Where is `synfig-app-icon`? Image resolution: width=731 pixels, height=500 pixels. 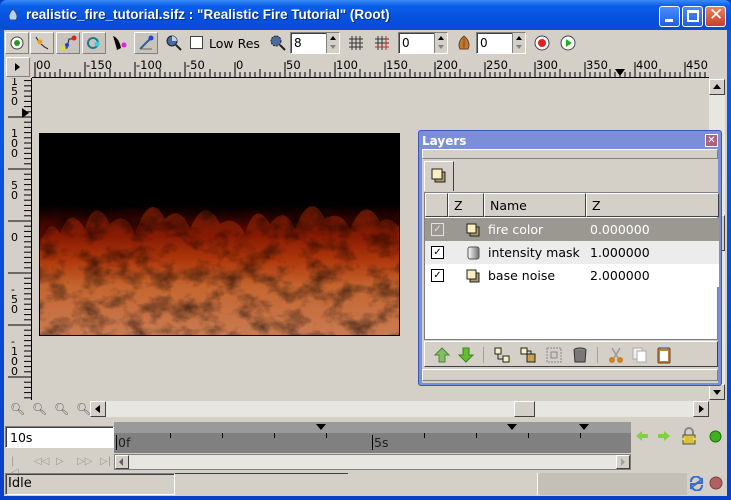
synfig-app-icon is located at coordinates (13, 14).